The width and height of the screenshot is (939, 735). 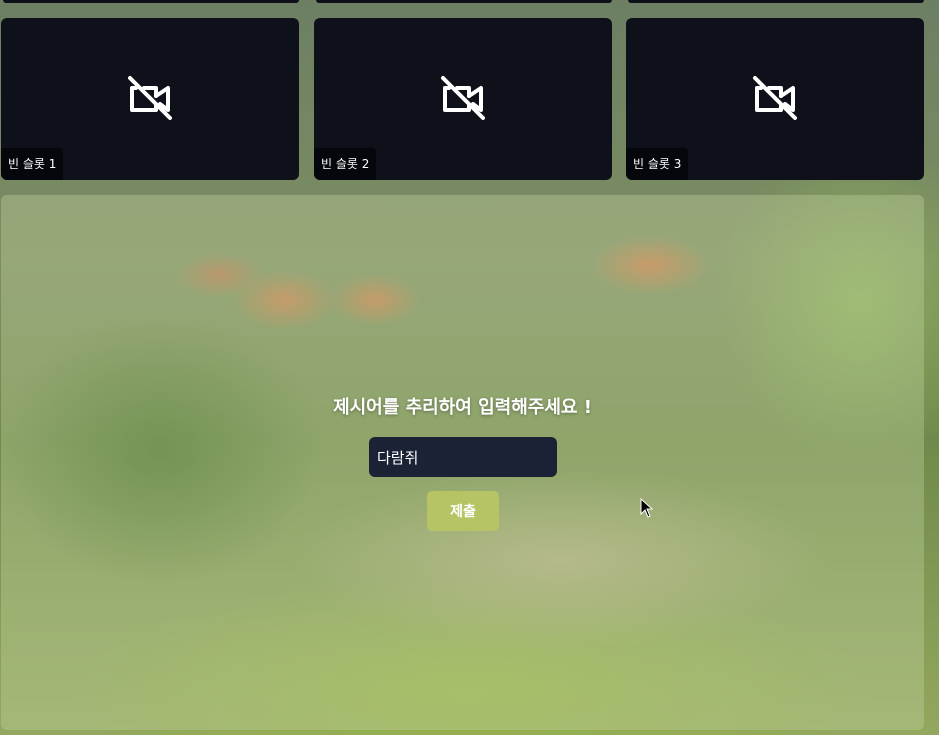 I want to click on prompt-title: 제시어를 추리하여 입력해주세요 !, so click(x=462, y=407).